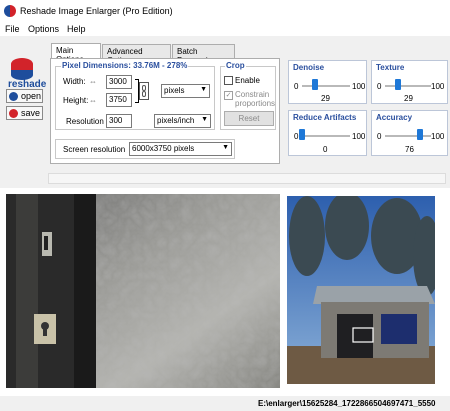  Describe the element at coordinates (27, 74) in the screenshot. I see `reshade-logo: reshade` at that location.